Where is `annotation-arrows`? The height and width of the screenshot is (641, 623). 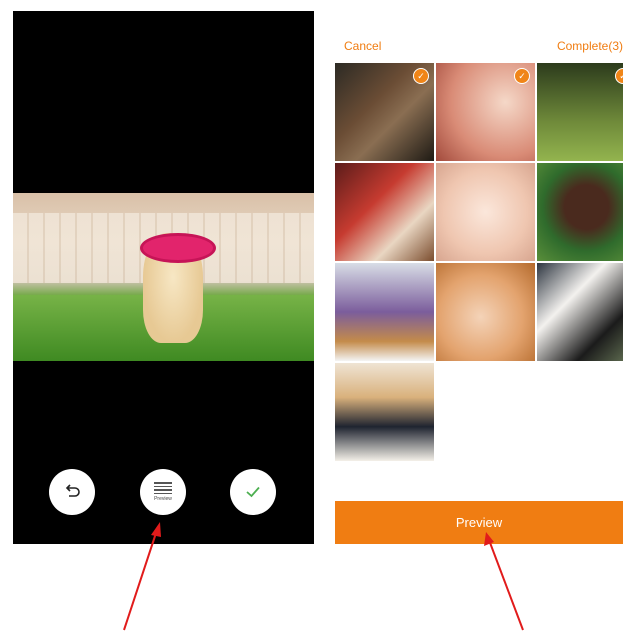 annotation-arrows is located at coordinates (323, 576).